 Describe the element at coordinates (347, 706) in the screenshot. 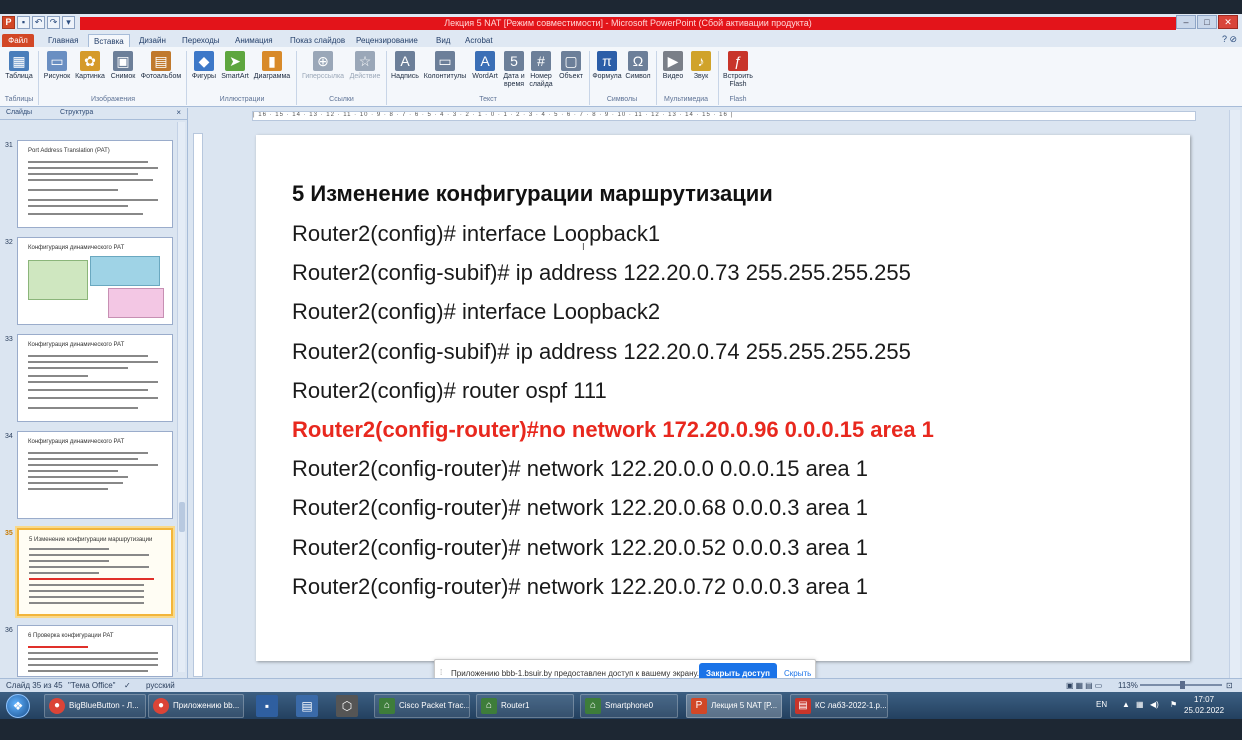

I see `virtualbox-icon: ⬡` at that location.